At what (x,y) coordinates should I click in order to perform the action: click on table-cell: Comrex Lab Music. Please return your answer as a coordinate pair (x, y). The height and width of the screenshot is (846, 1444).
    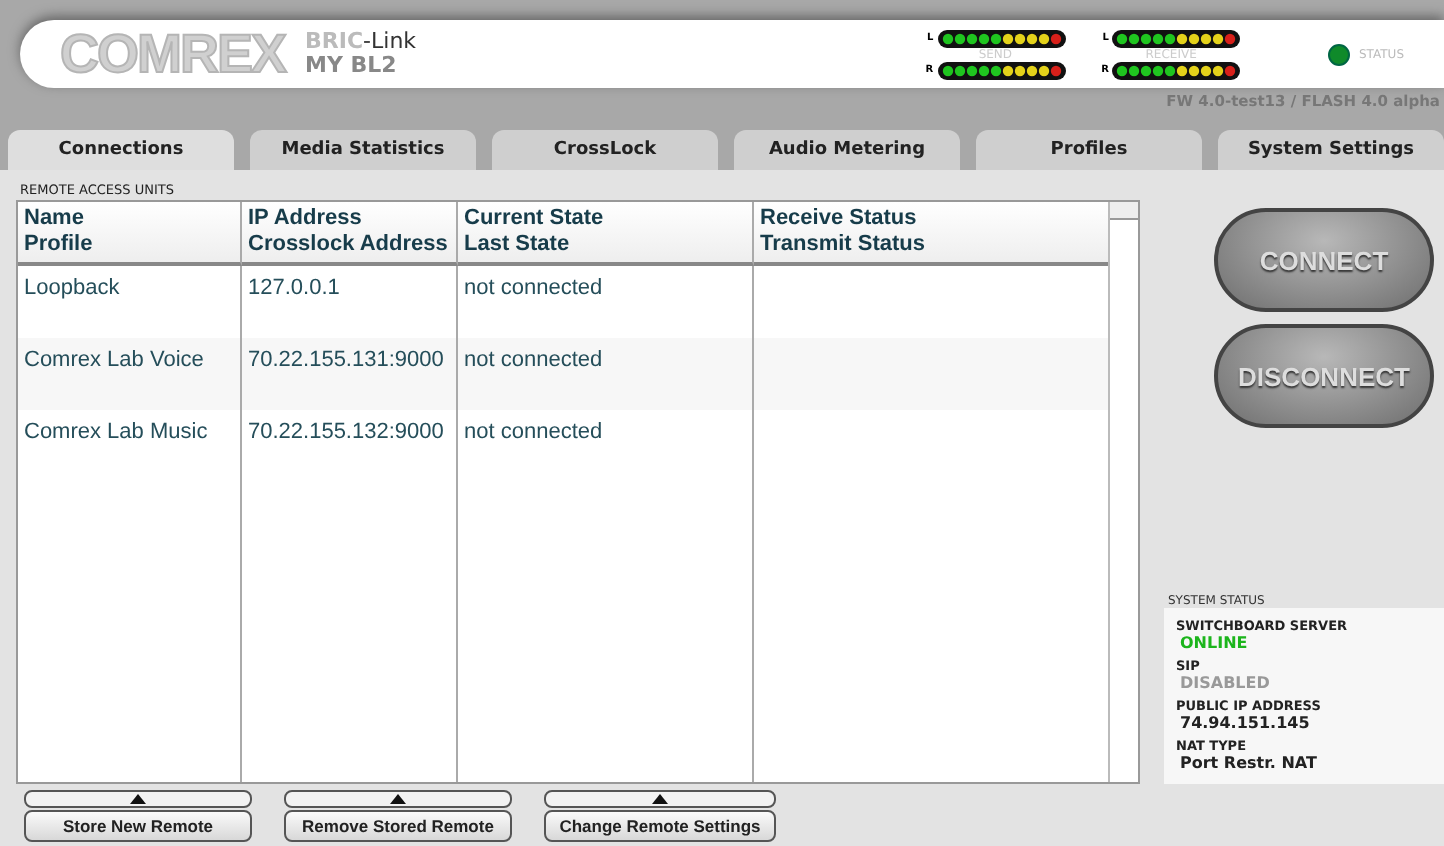
    Looking at the image, I should click on (130, 446).